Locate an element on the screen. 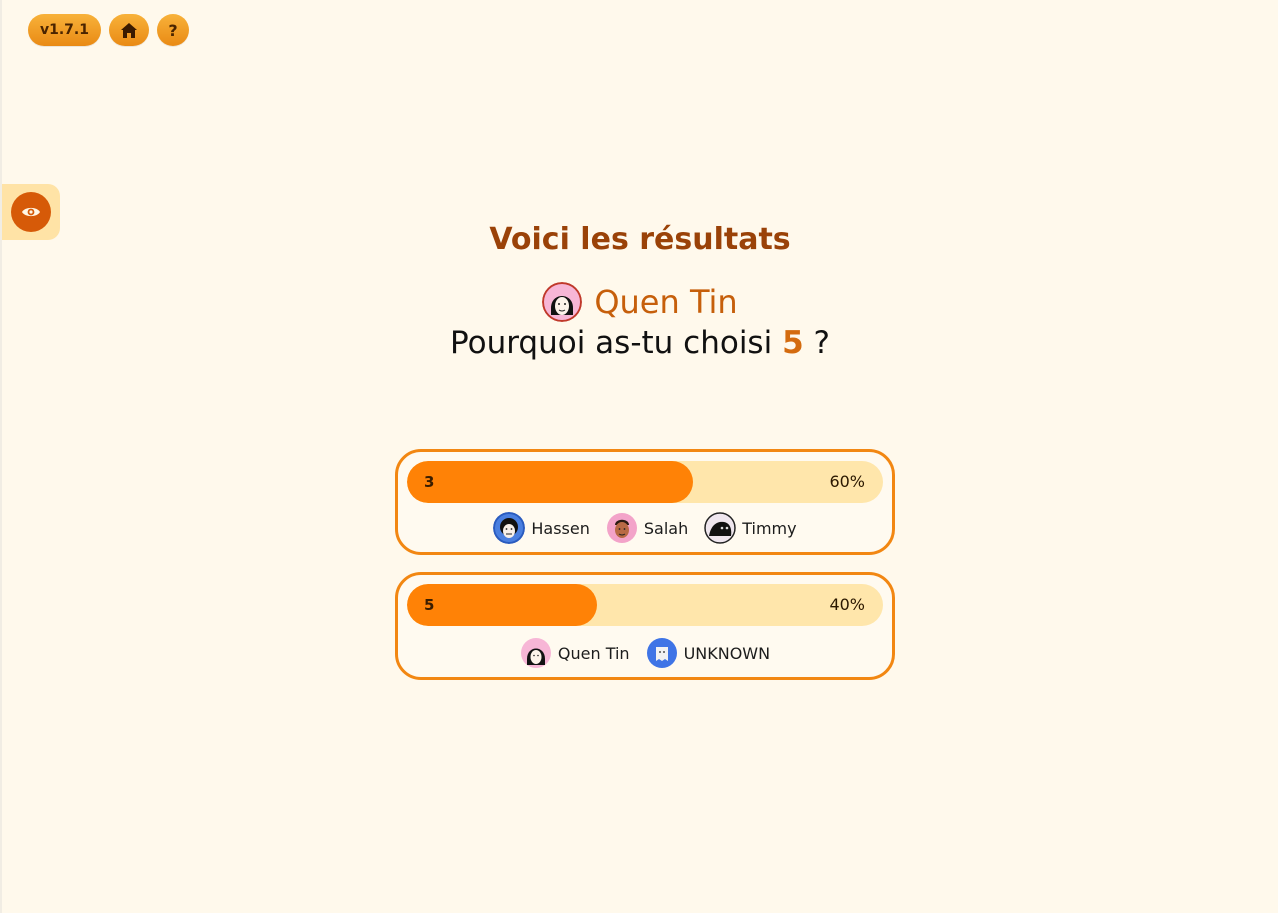  home-icon is located at coordinates (129, 30).